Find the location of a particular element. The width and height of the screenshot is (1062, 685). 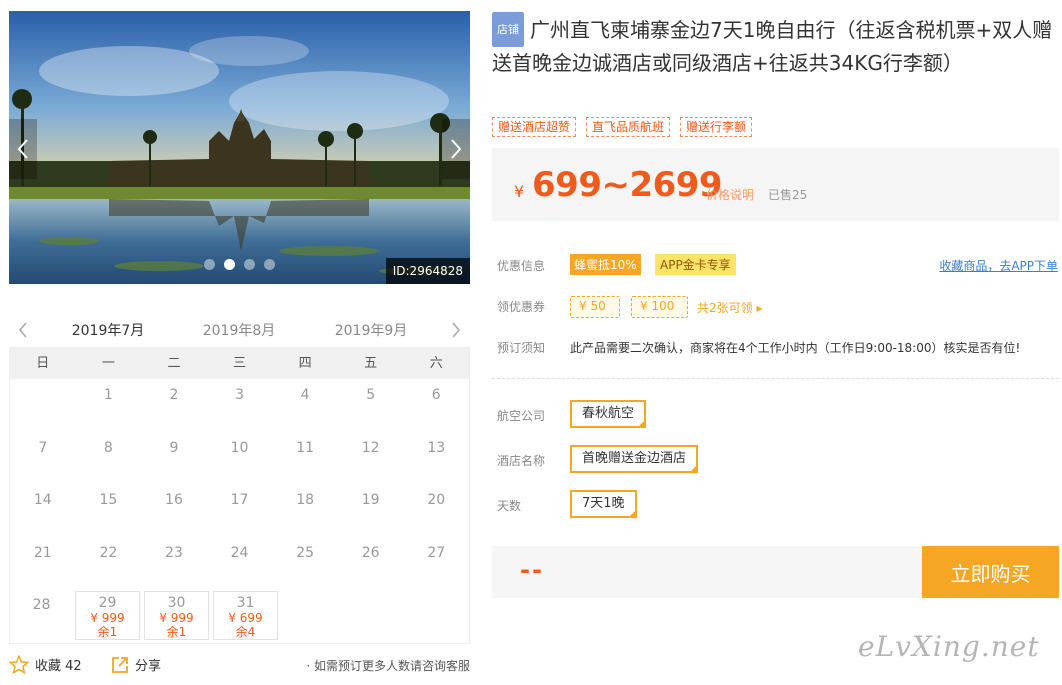

calendar-week-row: 28 29 ¥ 999 余1 30 ¥ 999 余1 31 ¥ 699 余4 is located at coordinates (239, 615).